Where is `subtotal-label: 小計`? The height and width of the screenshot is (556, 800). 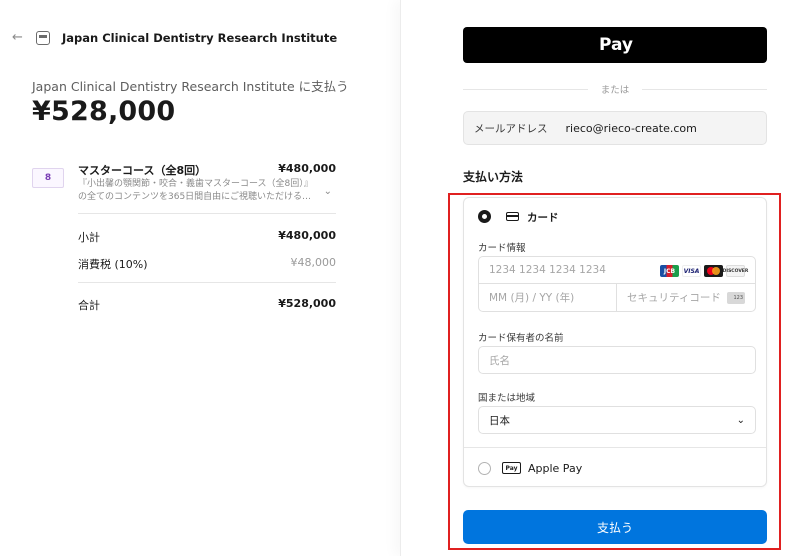
subtotal-label: 小計 is located at coordinates (89, 237).